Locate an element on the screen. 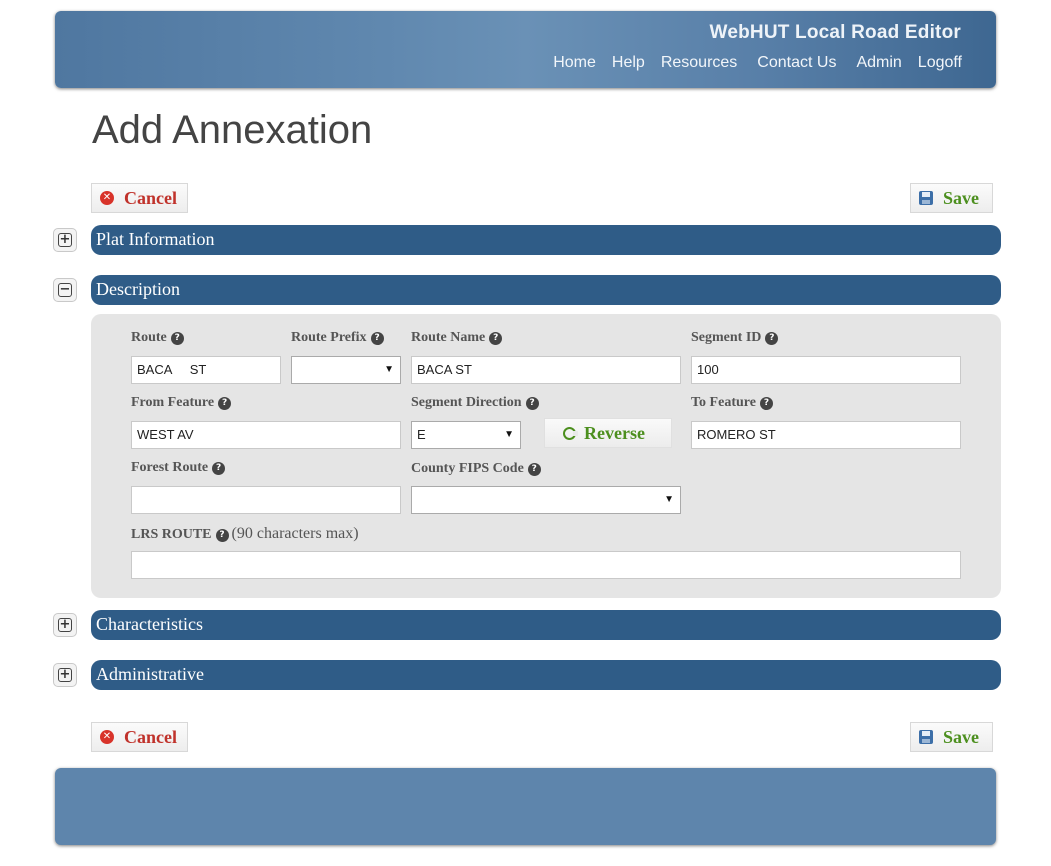  segment-id-label: Segment ID? is located at coordinates (735, 338).